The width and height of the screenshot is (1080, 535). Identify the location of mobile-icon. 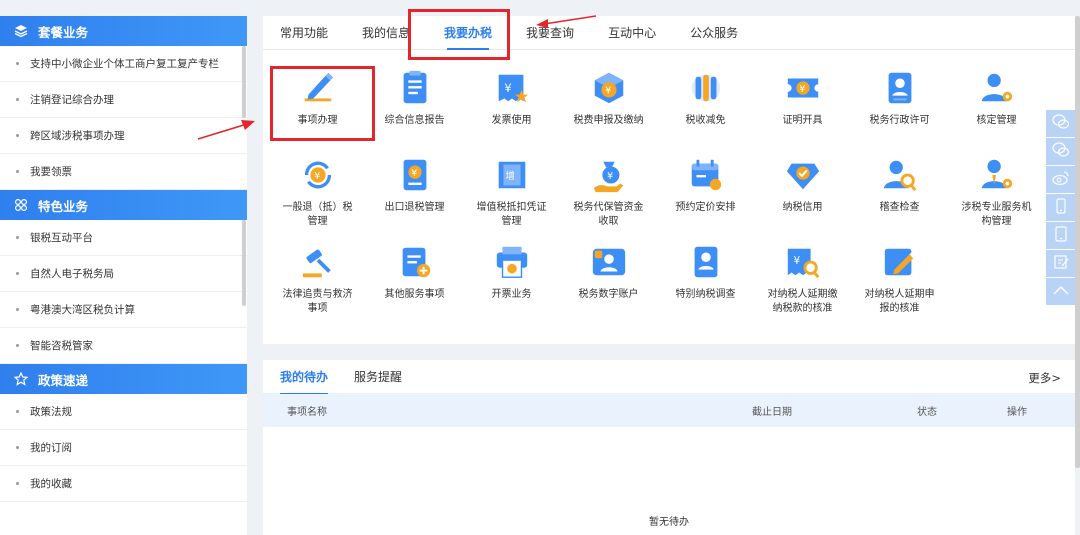
(1061, 207).